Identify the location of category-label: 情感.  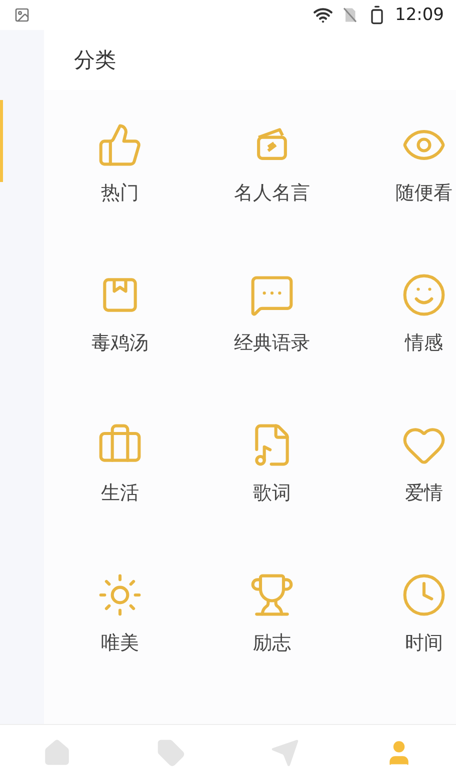
(424, 343).